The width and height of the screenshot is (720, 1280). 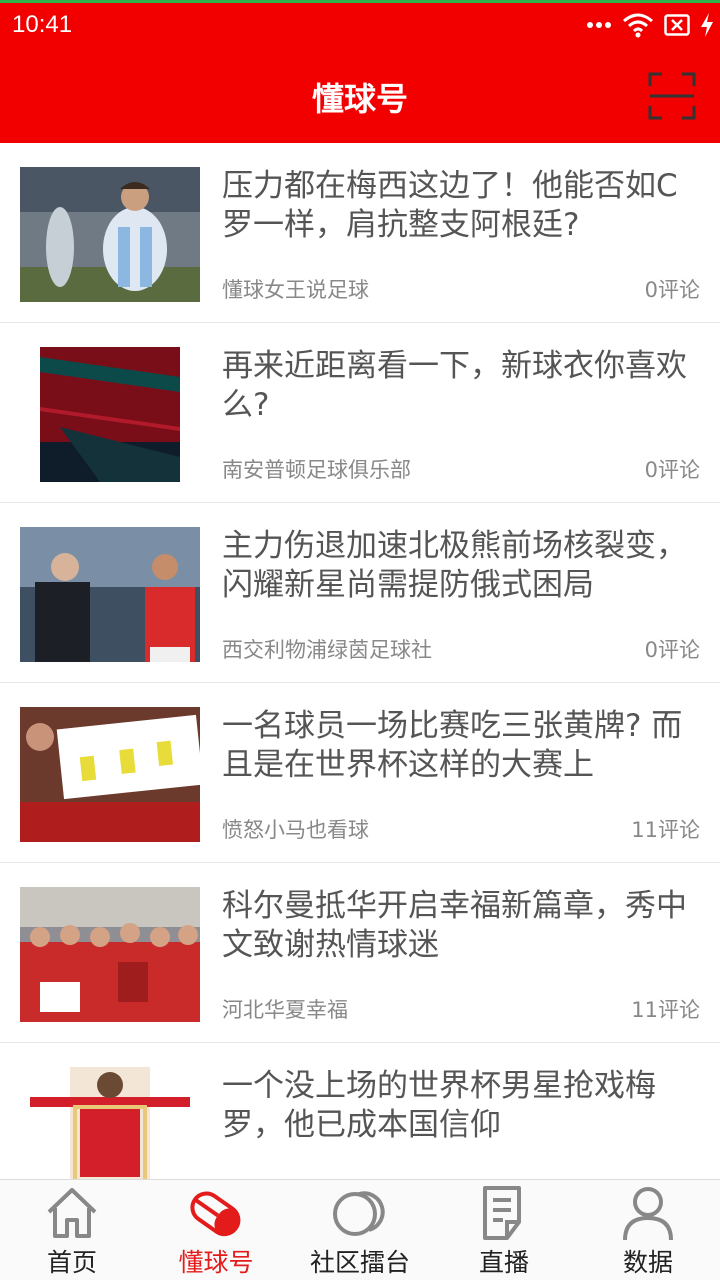 I want to click on article-title: 压力都在梅西这边了！他能否如C罗一样，肩抗整支阿根廷?, so click(x=461, y=206).